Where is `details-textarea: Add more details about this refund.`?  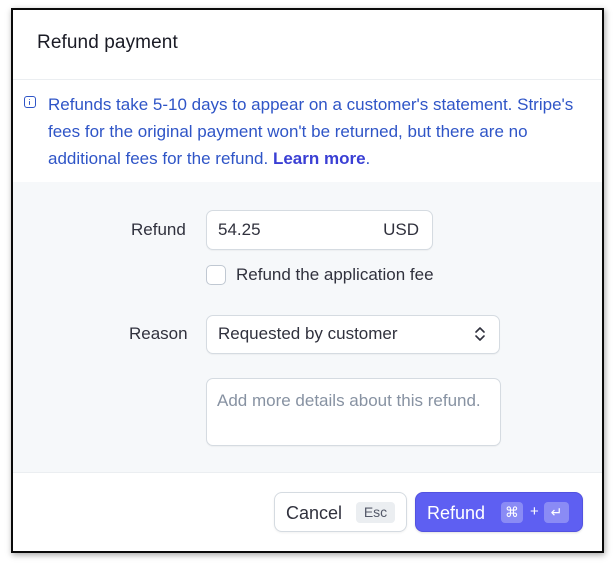
details-textarea: Add more details about this refund. is located at coordinates (353, 412).